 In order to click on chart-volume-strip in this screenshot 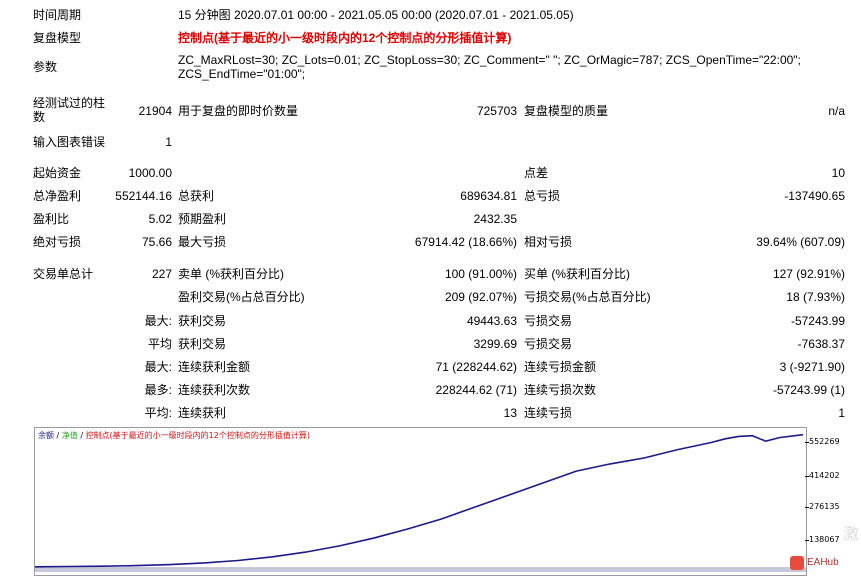, I will do `click(420, 569)`.